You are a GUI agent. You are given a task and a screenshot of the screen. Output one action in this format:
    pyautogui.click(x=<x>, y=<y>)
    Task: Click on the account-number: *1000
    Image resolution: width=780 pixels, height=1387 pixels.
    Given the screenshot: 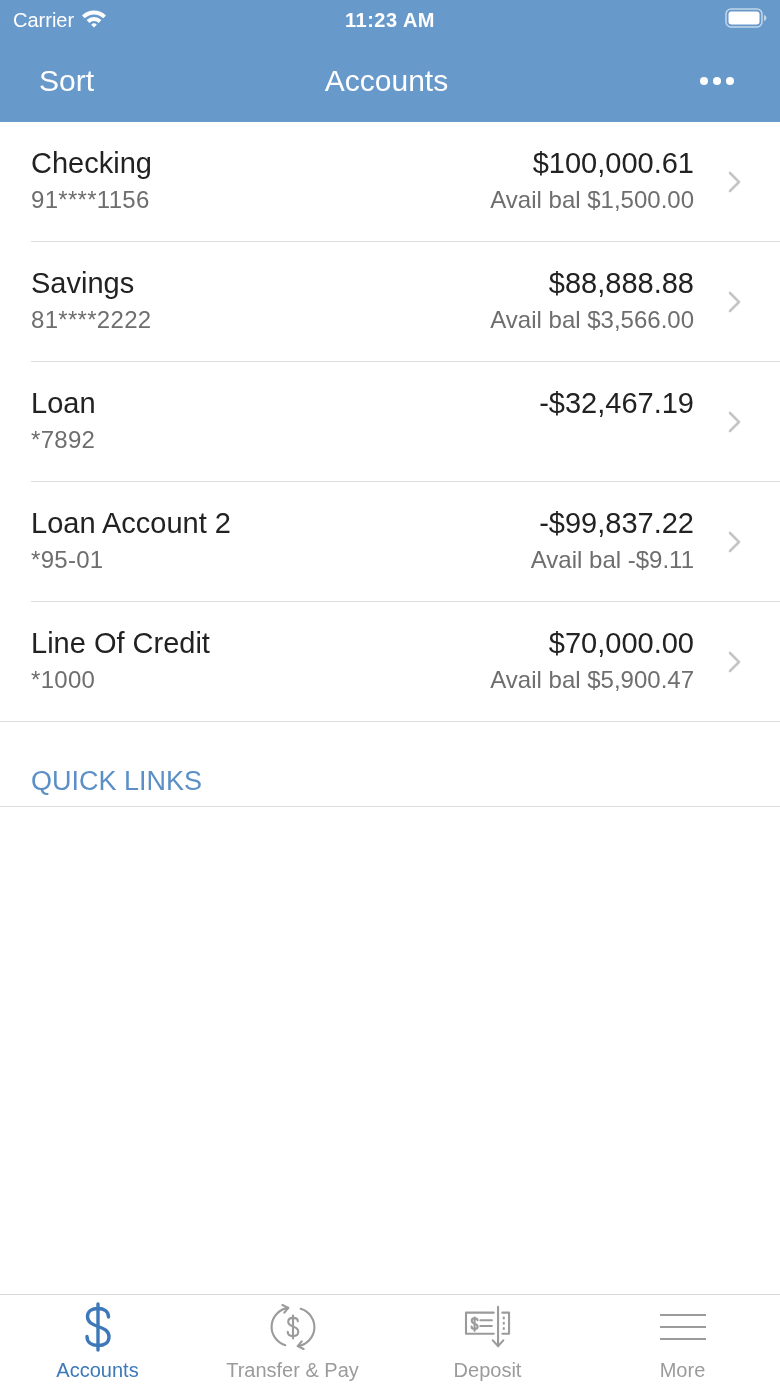 What is the action you would take?
    pyautogui.click(x=64, y=680)
    